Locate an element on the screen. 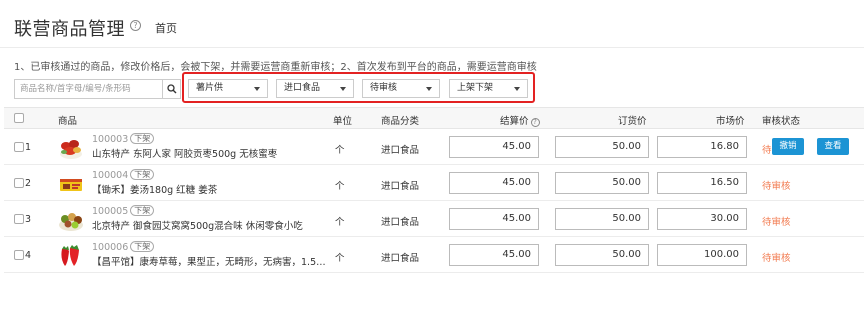 The height and width of the screenshot is (322, 864). header-market-price: 市场价 is located at coordinates (730, 121).